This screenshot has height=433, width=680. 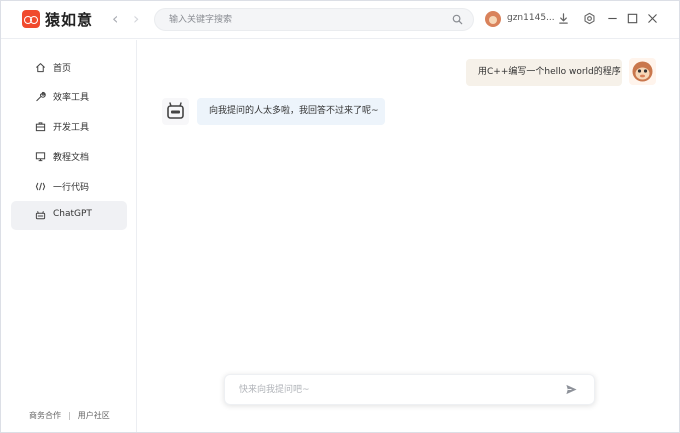 I want to click on user-avatar, so click(x=493, y=19).